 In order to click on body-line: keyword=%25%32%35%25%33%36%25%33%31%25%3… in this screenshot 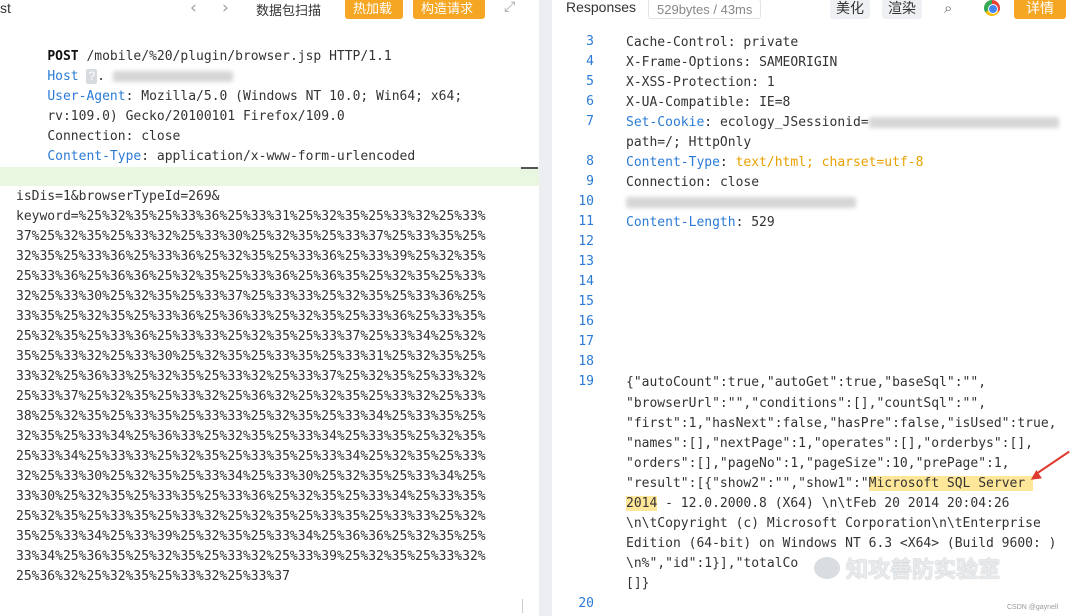, I will do `click(251, 216)`.